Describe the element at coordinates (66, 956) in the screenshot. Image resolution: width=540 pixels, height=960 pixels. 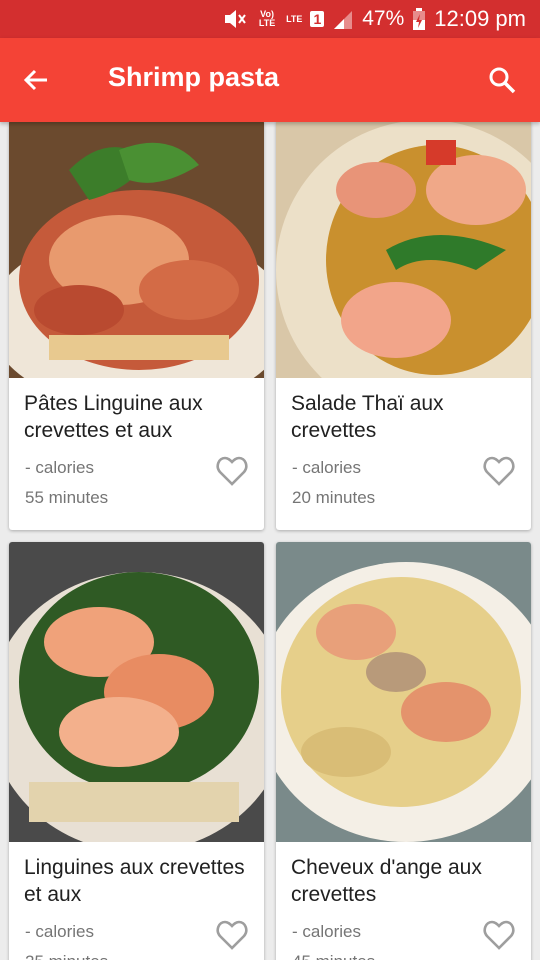
I see `recipe-time: 25 minutes` at that location.